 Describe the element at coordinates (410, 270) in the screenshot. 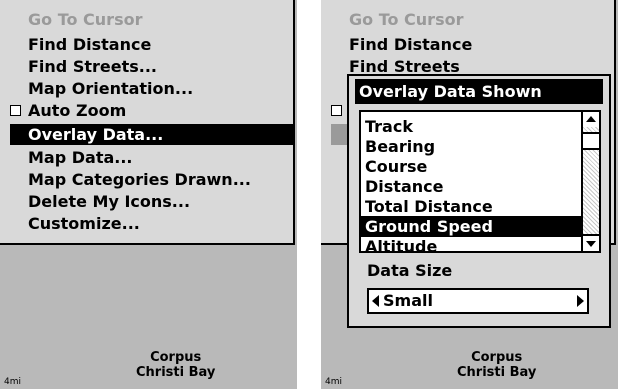

I see `data-size-label: Data Size` at that location.